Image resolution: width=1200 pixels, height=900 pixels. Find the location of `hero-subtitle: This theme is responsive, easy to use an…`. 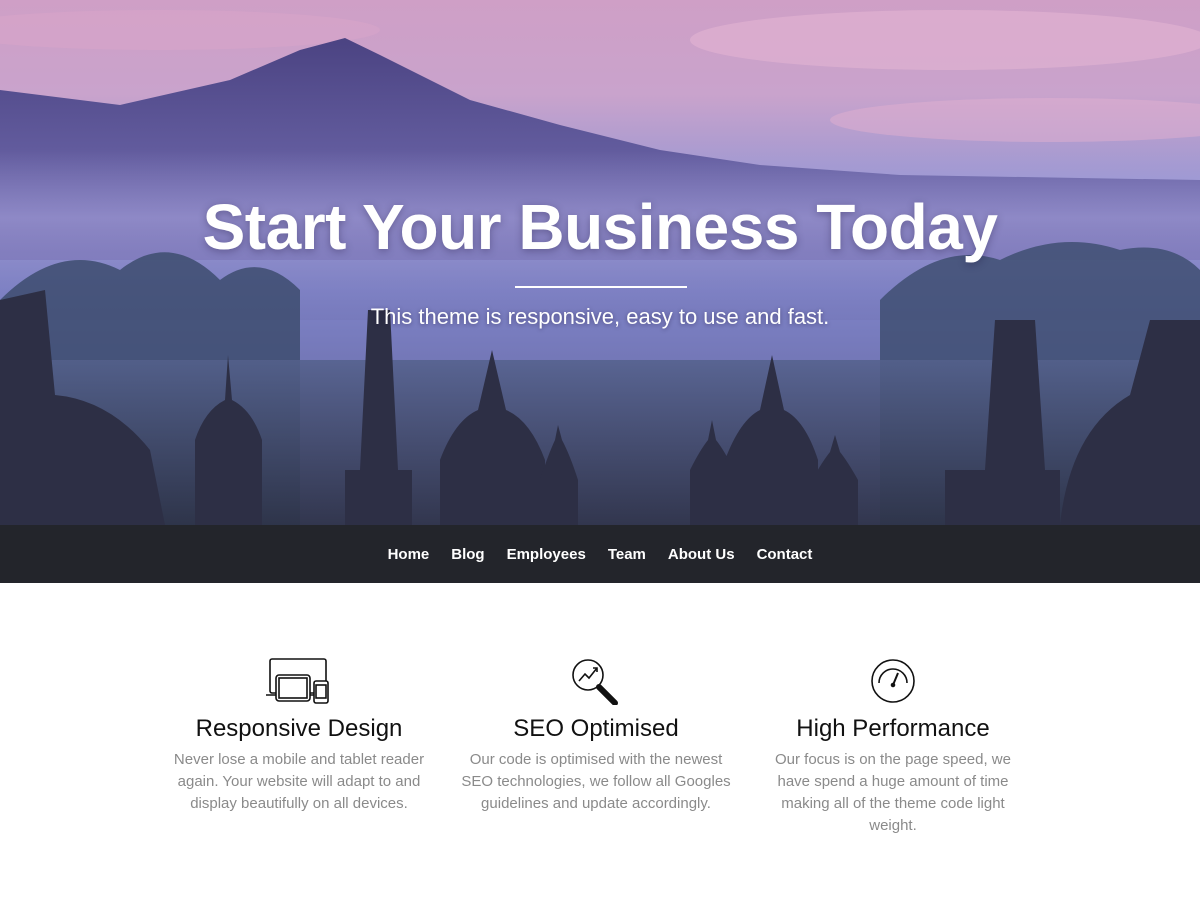

hero-subtitle: This theme is responsive, easy to use an… is located at coordinates (600, 316).